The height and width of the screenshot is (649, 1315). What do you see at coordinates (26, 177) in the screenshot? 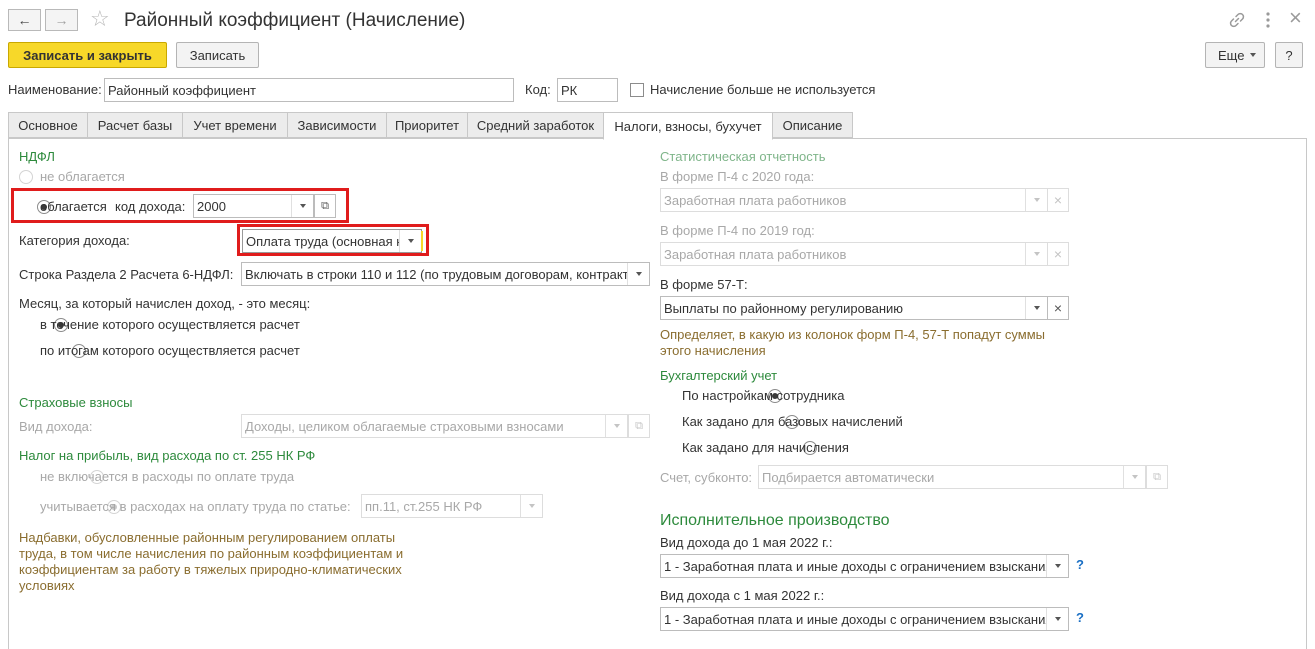
I see `not-taxed-radio` at bounding box center [26, 177].